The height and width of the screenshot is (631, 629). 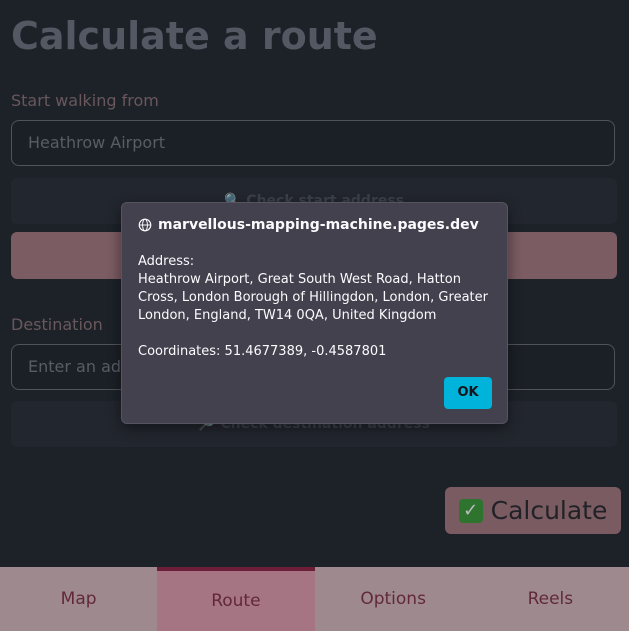 What do you see at coordinates (78, 599) in the screenshot?
I see `tab-map: Map` at bounding box center [78, 599].